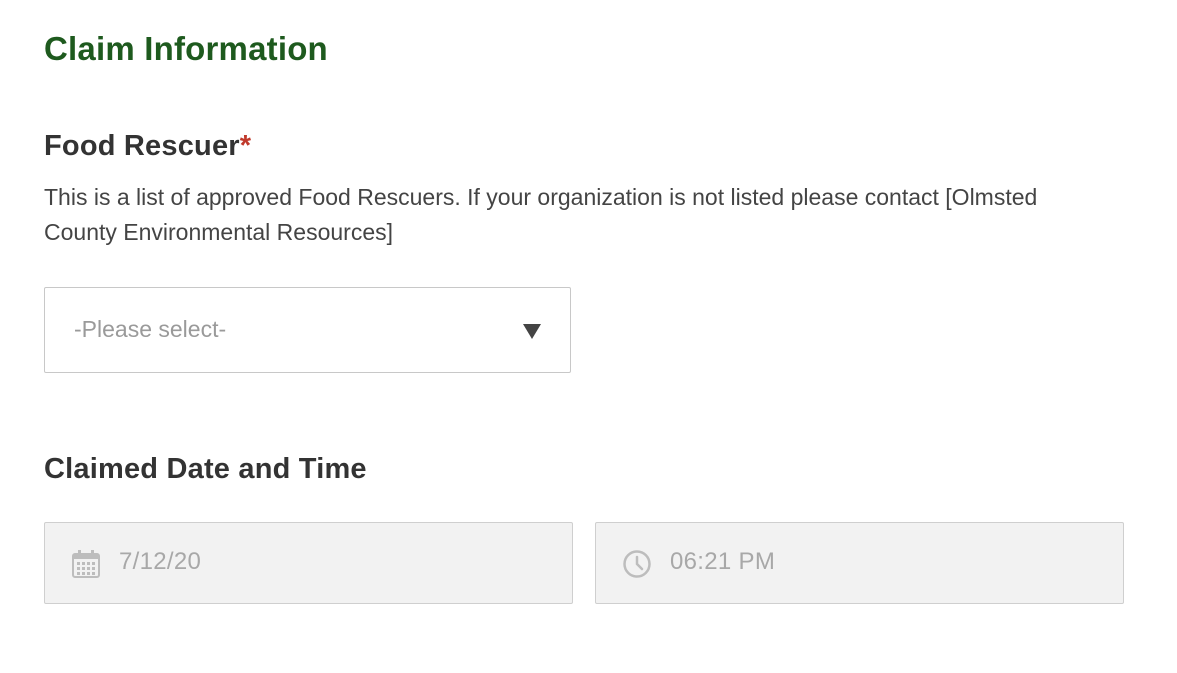 This screenshot has width=1177, height=673. I want to click on triangle-down-icon, so click(532, 331).